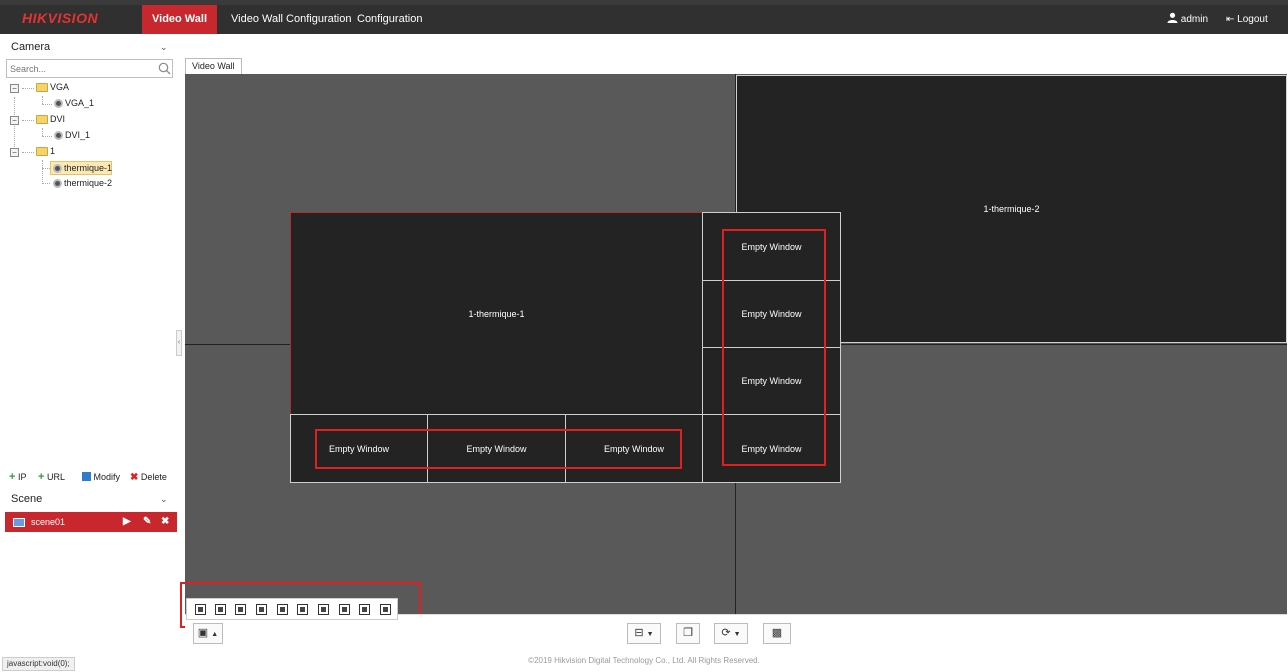 The width and height of the screenshot is (1288, 672). I want to click on add-ip-button: + IP, so click(17, 477).